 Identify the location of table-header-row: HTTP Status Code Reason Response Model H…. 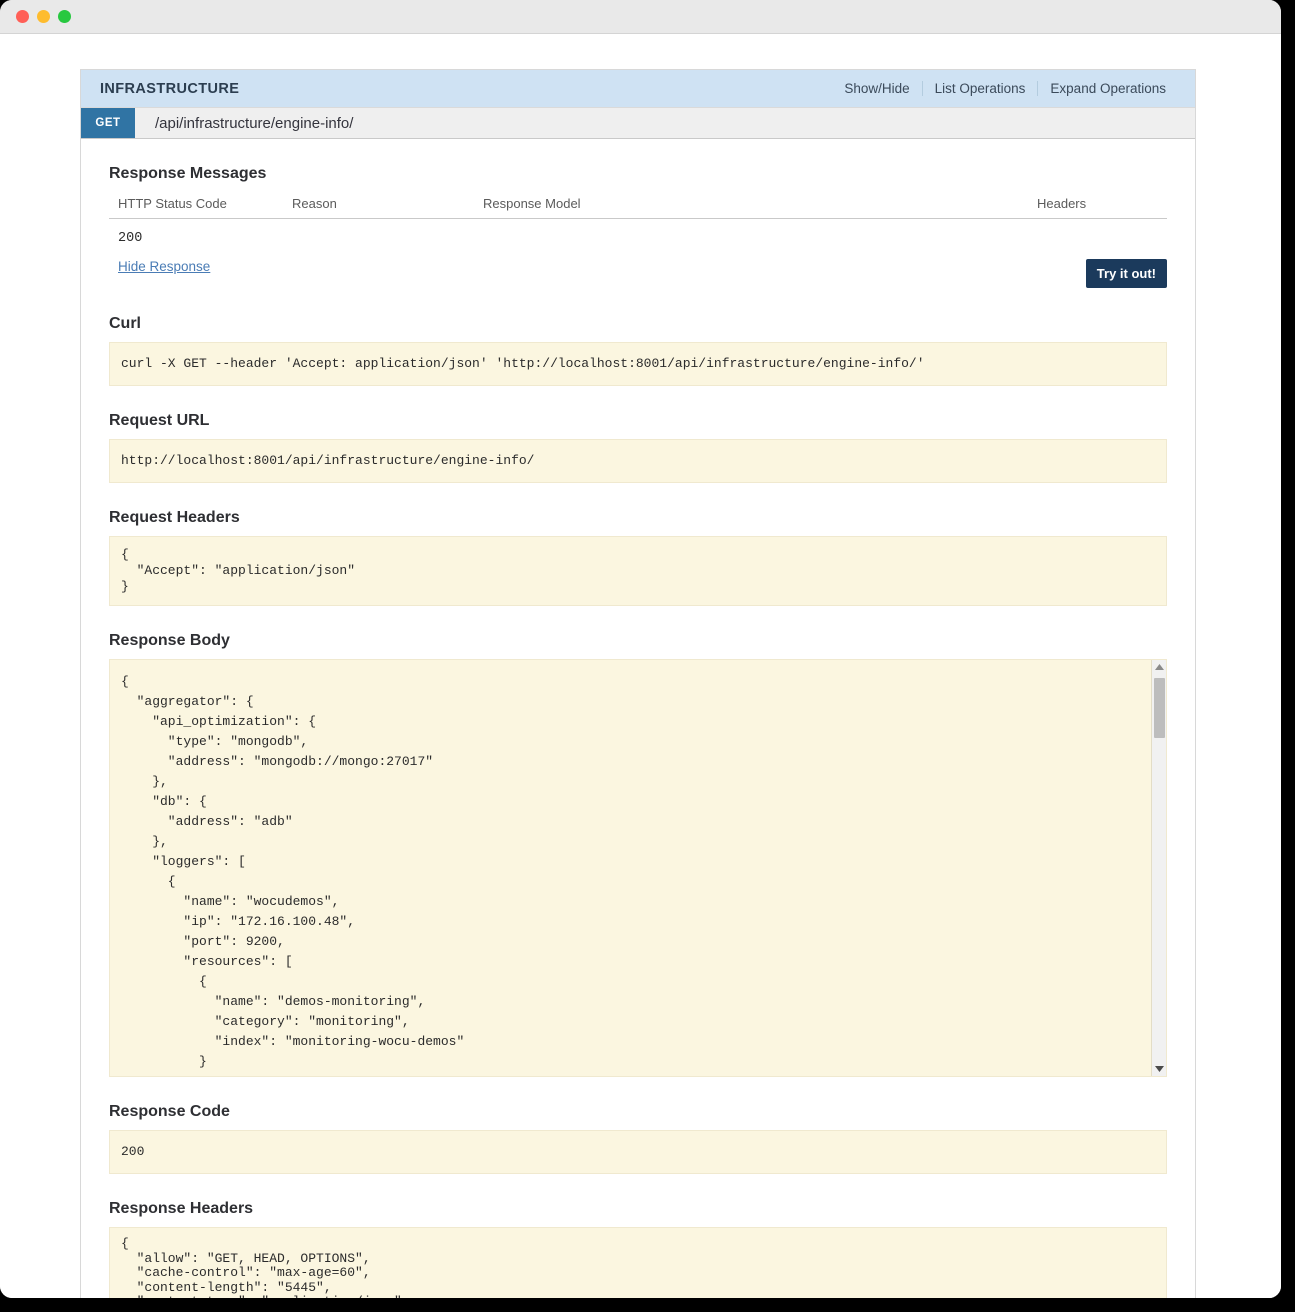
(638, 205).